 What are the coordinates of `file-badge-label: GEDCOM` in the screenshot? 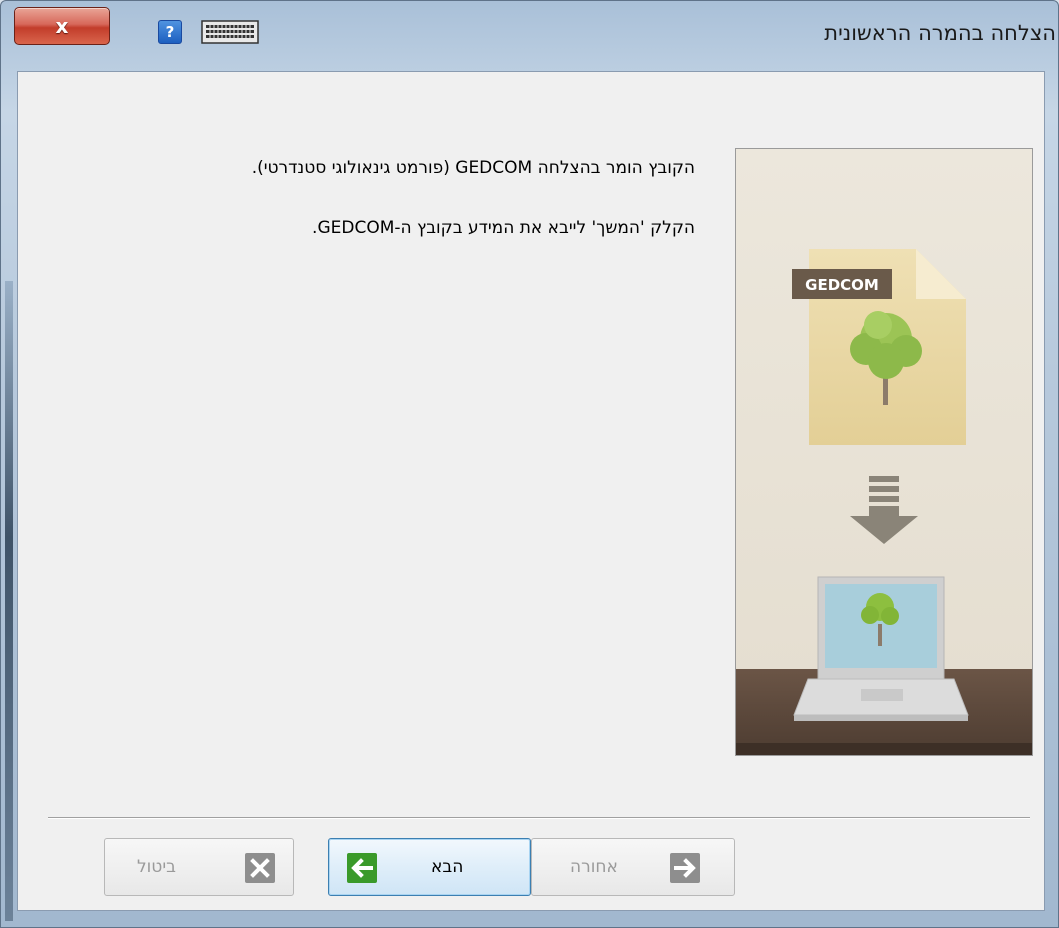 It's located at (842, 285).